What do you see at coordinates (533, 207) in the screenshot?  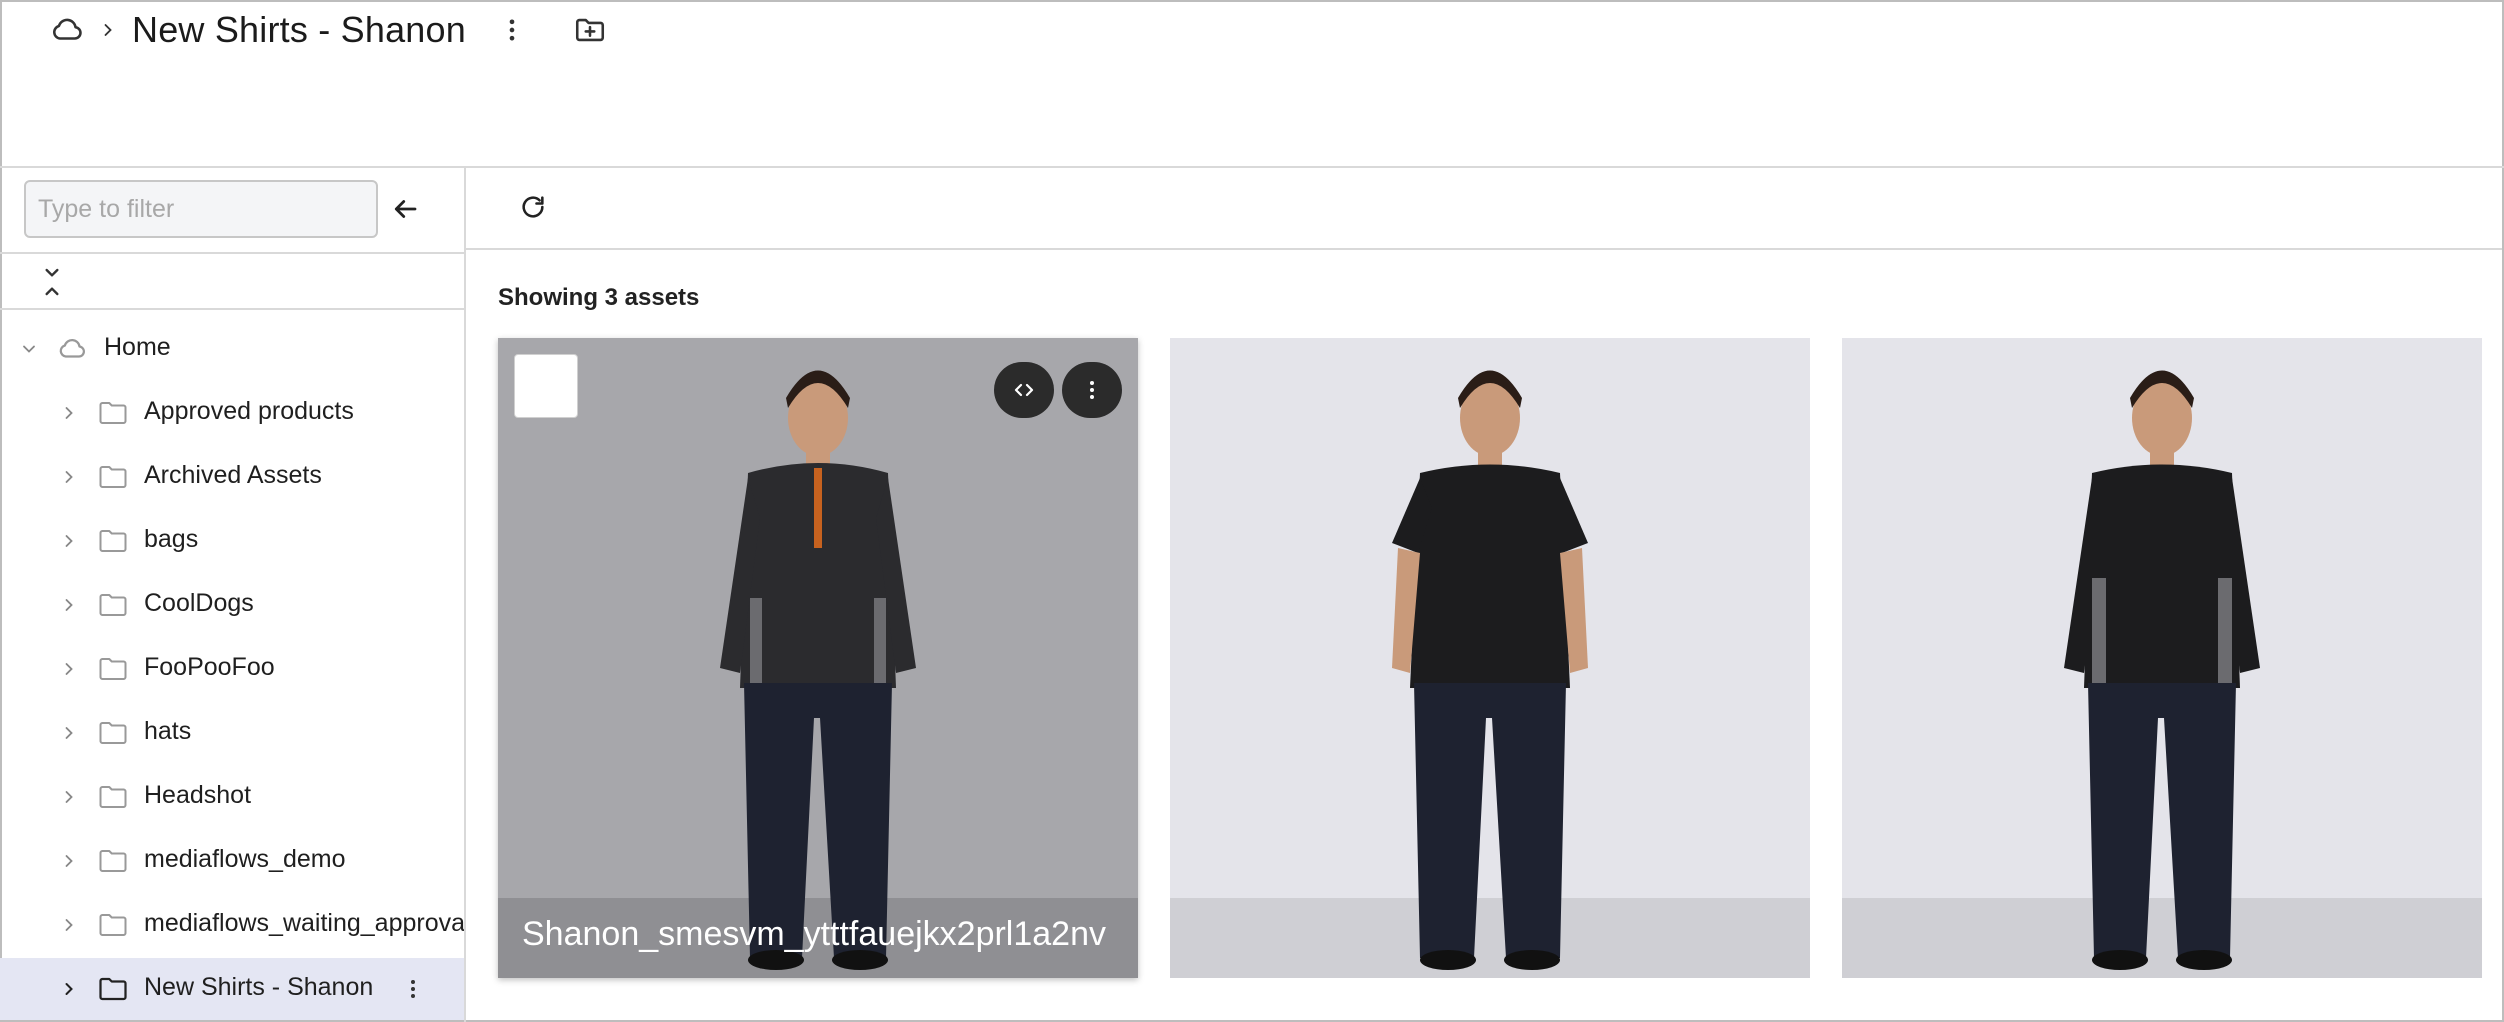 I see `refresh-icon` at bounding box center [533, 207].